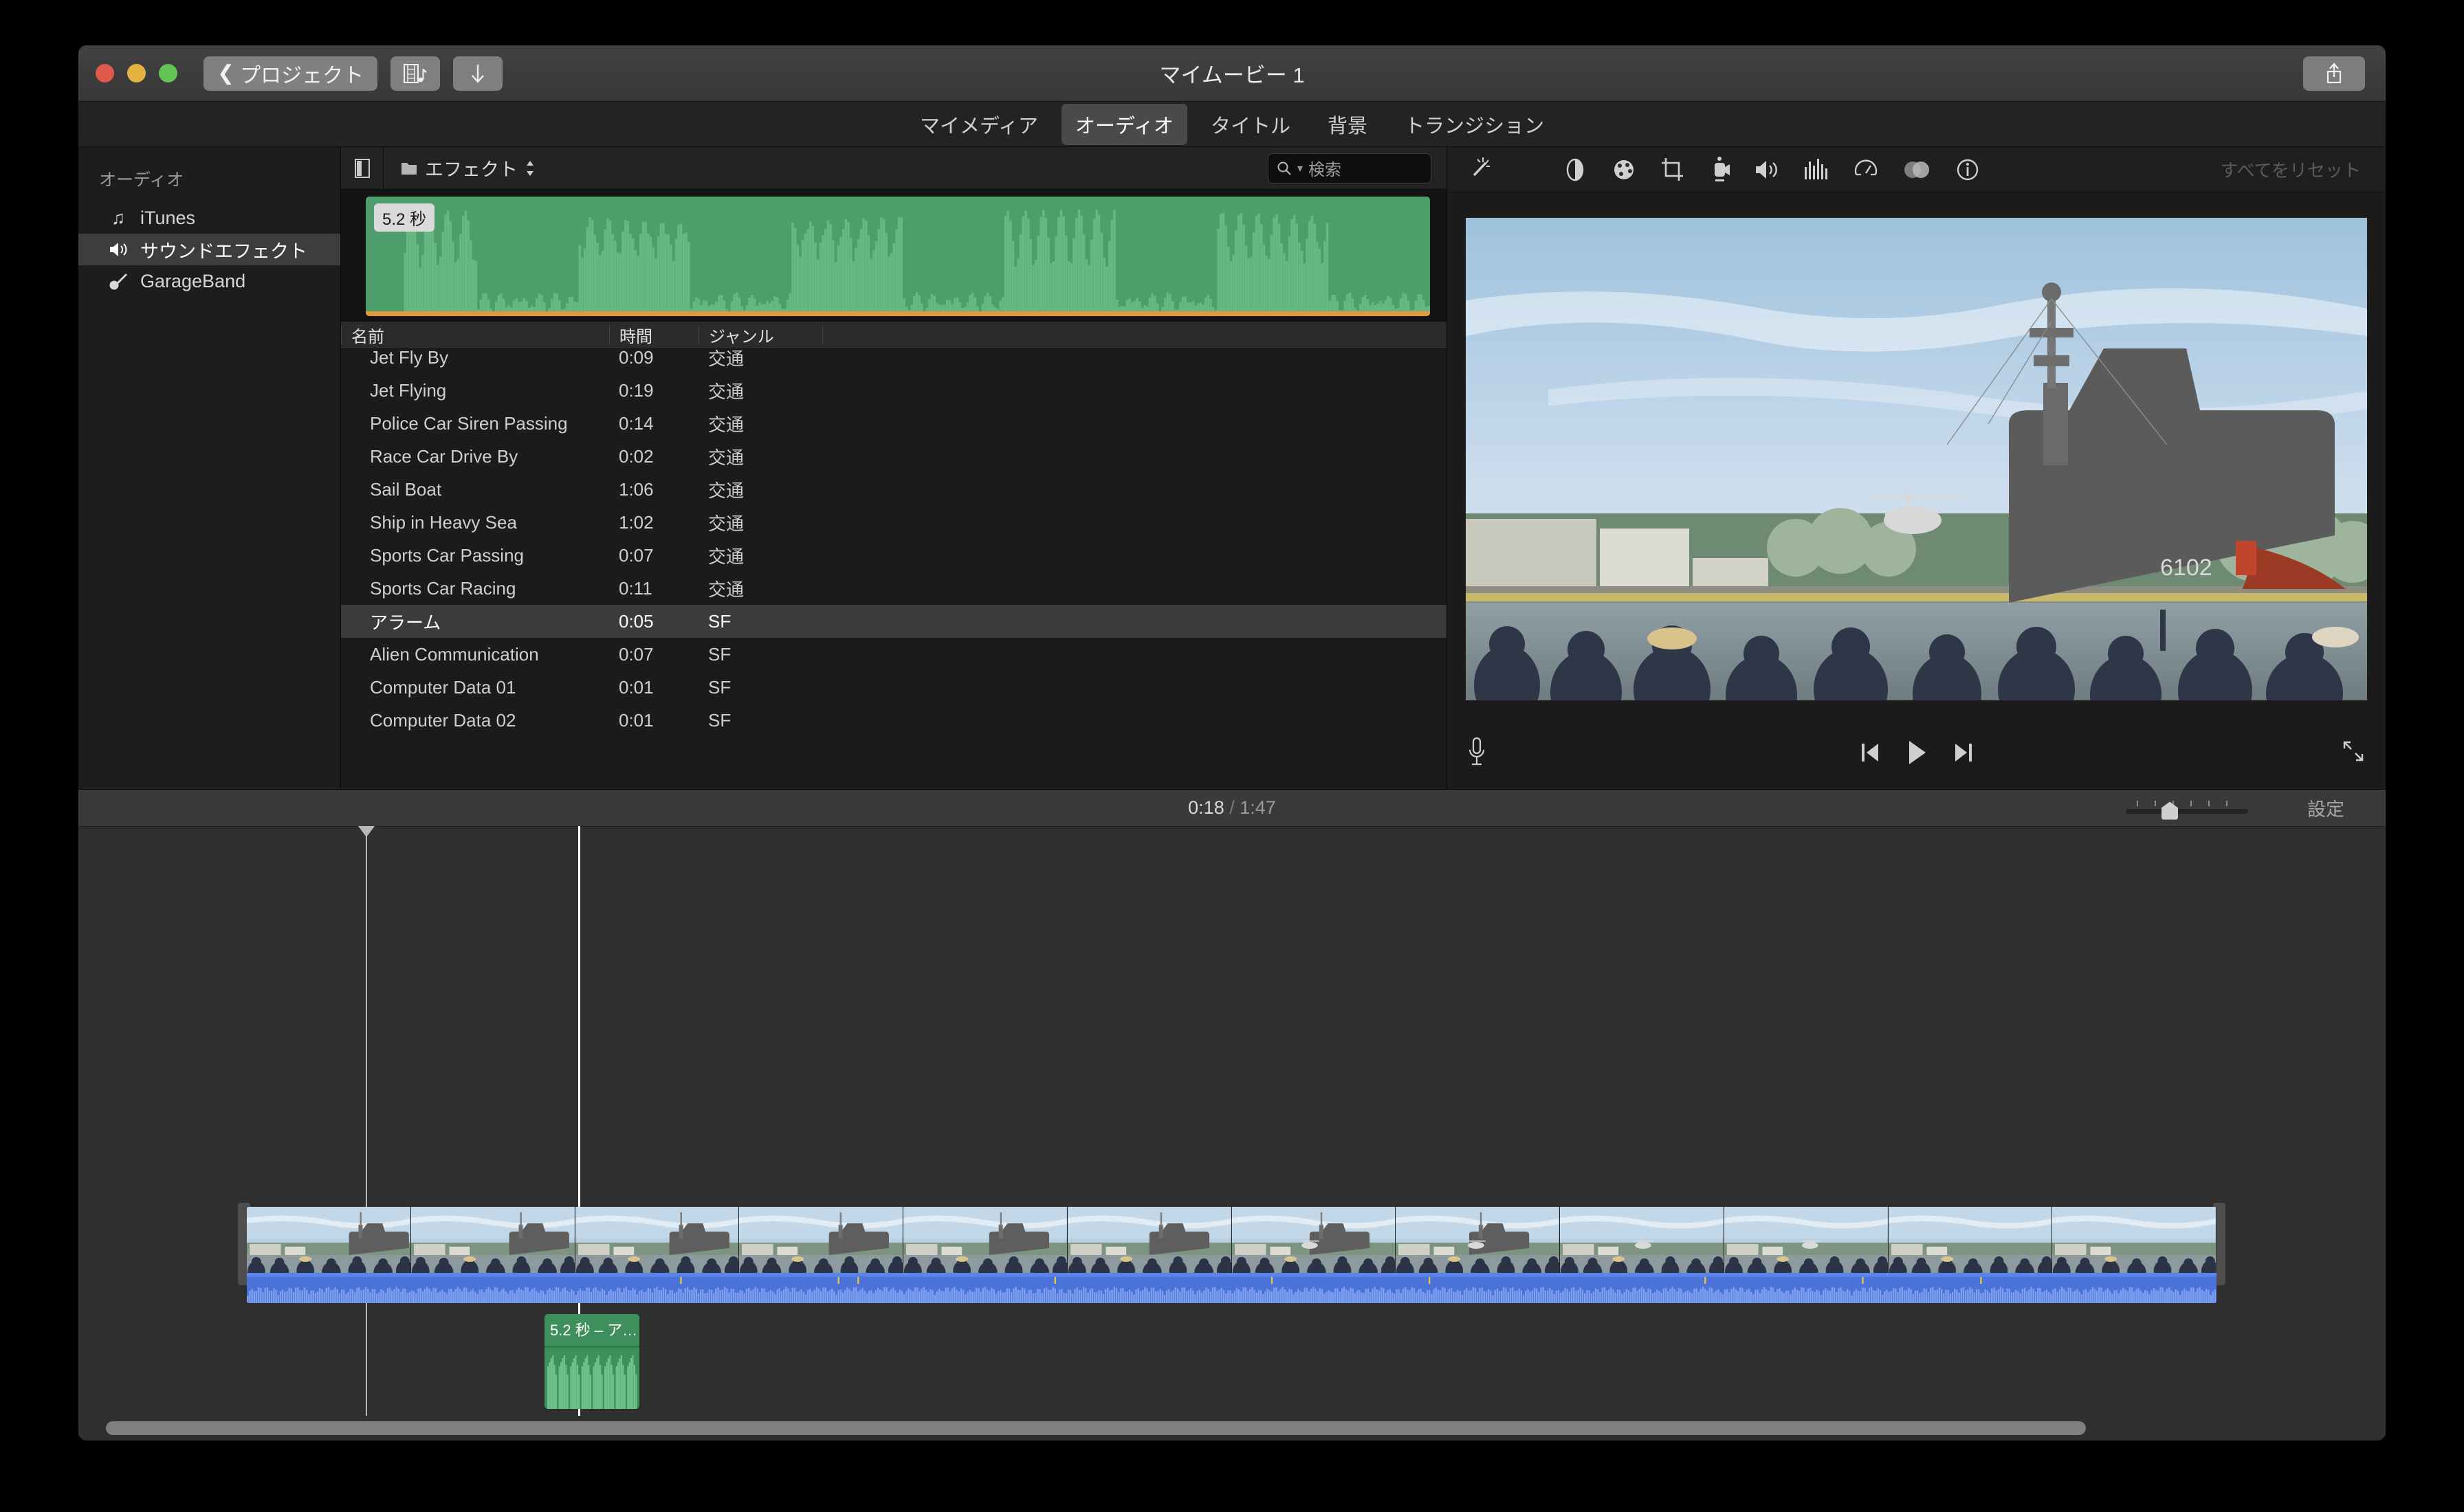 This screenshot has width=2464, height=1512. What do you see at coordinates (1673, 170) in the screenshot?
I see `crop-icon` at bounding box center [1673, 170].